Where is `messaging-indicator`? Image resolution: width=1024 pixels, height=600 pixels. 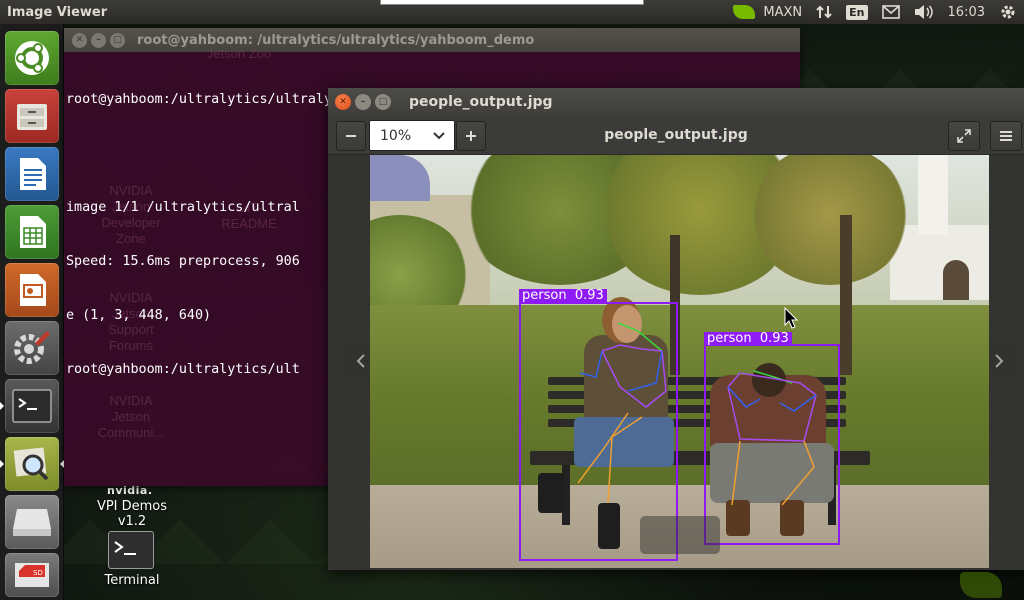 messaging-indicator is located at coordinates (891, 12).